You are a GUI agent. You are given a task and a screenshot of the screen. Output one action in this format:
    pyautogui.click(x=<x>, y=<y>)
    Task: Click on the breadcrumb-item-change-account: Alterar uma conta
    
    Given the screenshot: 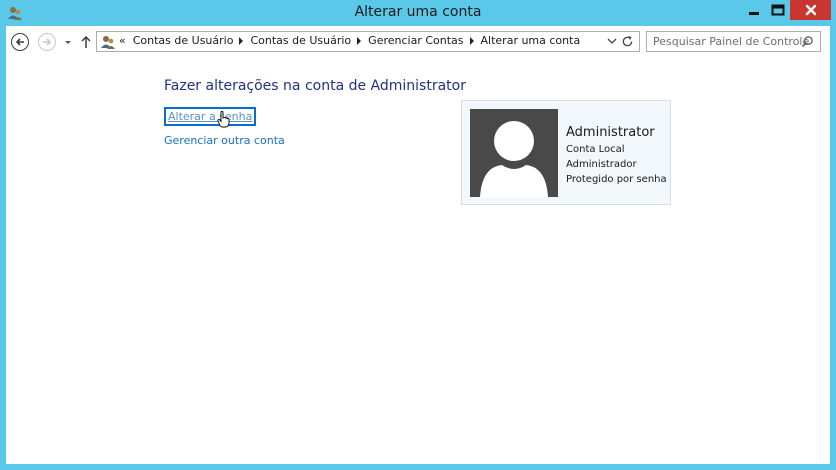 What is the action you would take?
    pyautogui.click(x=531, y=40)
    